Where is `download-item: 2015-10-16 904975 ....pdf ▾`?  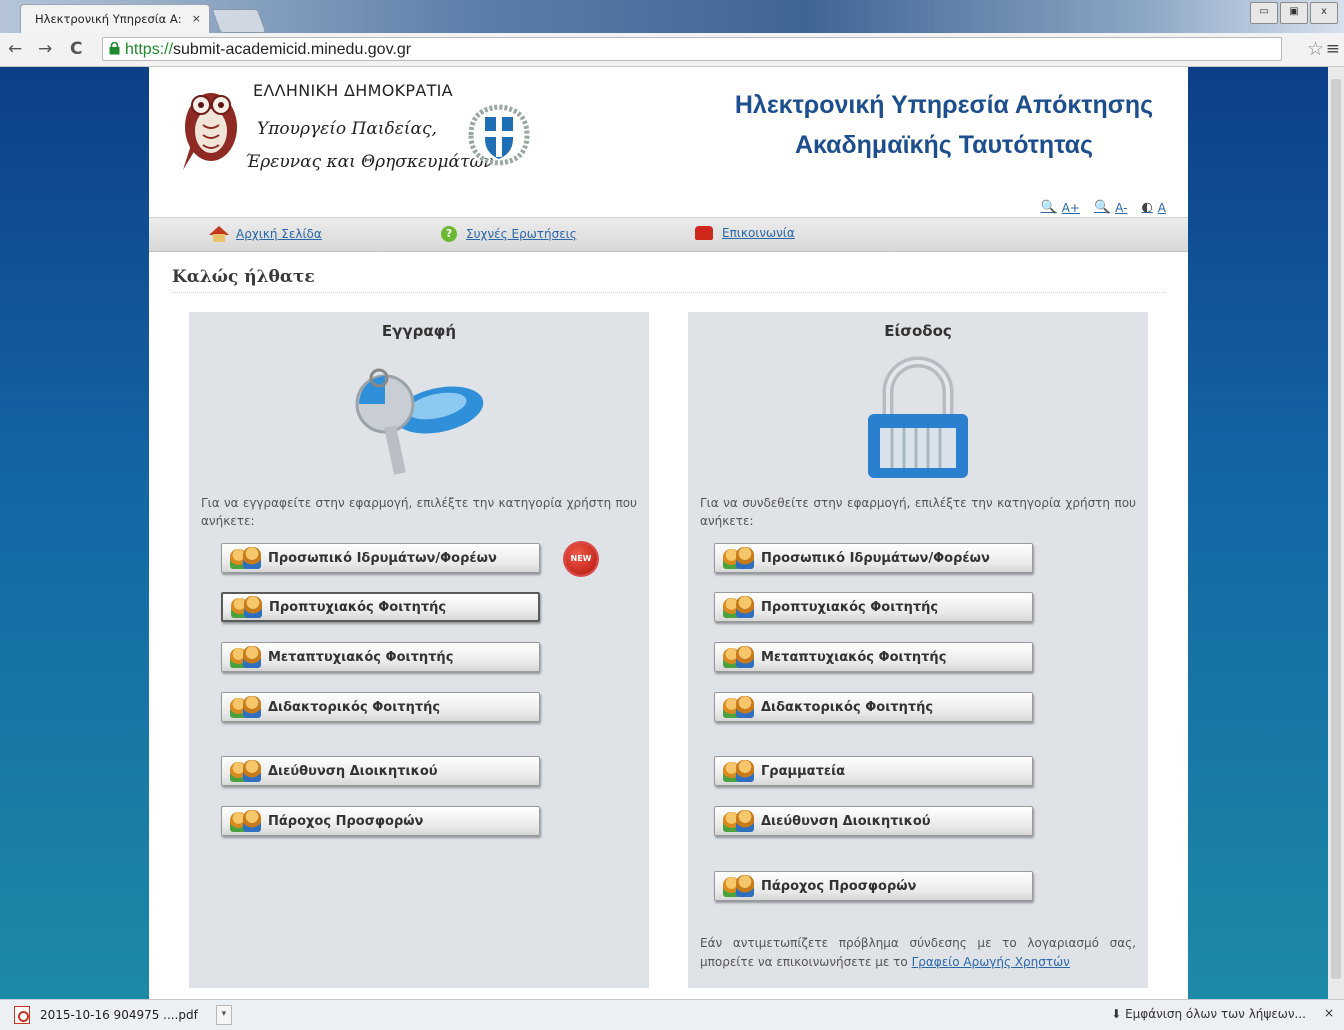 download-item: 2015-10-16 904975 ....pdf ▾ is located at coordinates (123, 1015).